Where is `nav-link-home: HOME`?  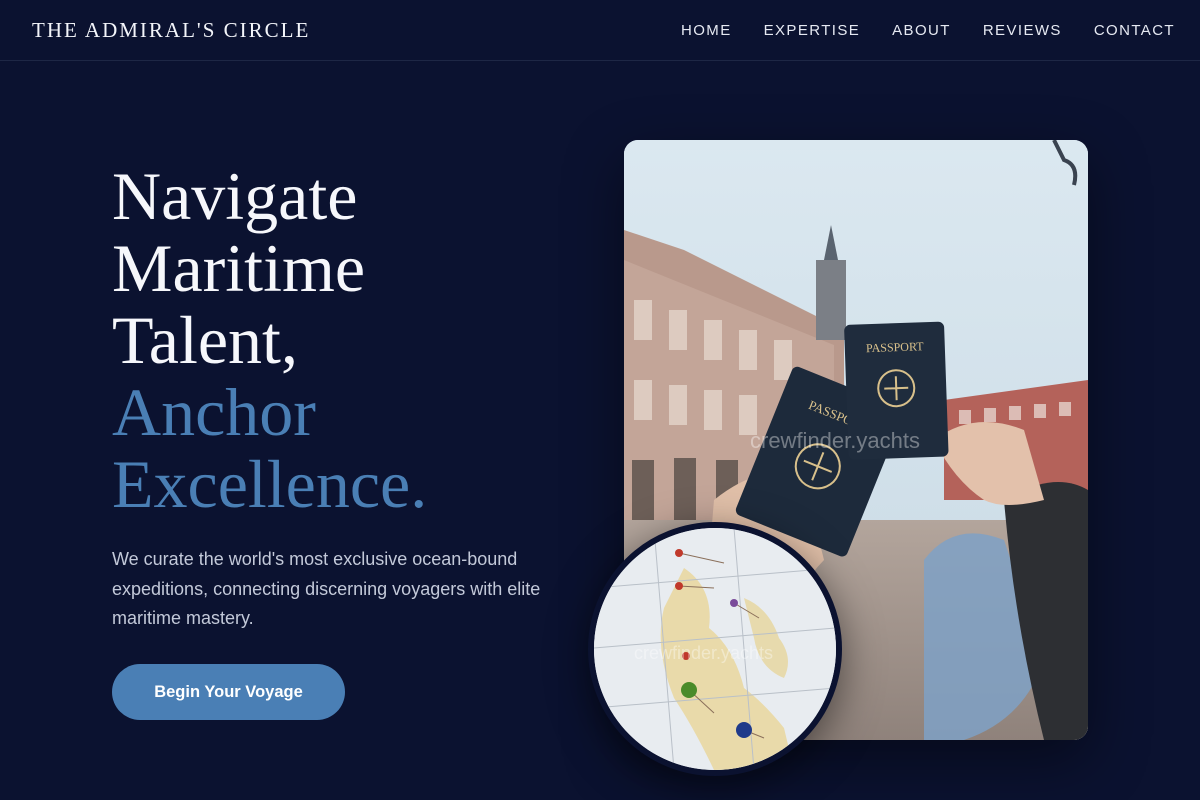
nav-link-home: HOME is located at coordinates (706, 30).